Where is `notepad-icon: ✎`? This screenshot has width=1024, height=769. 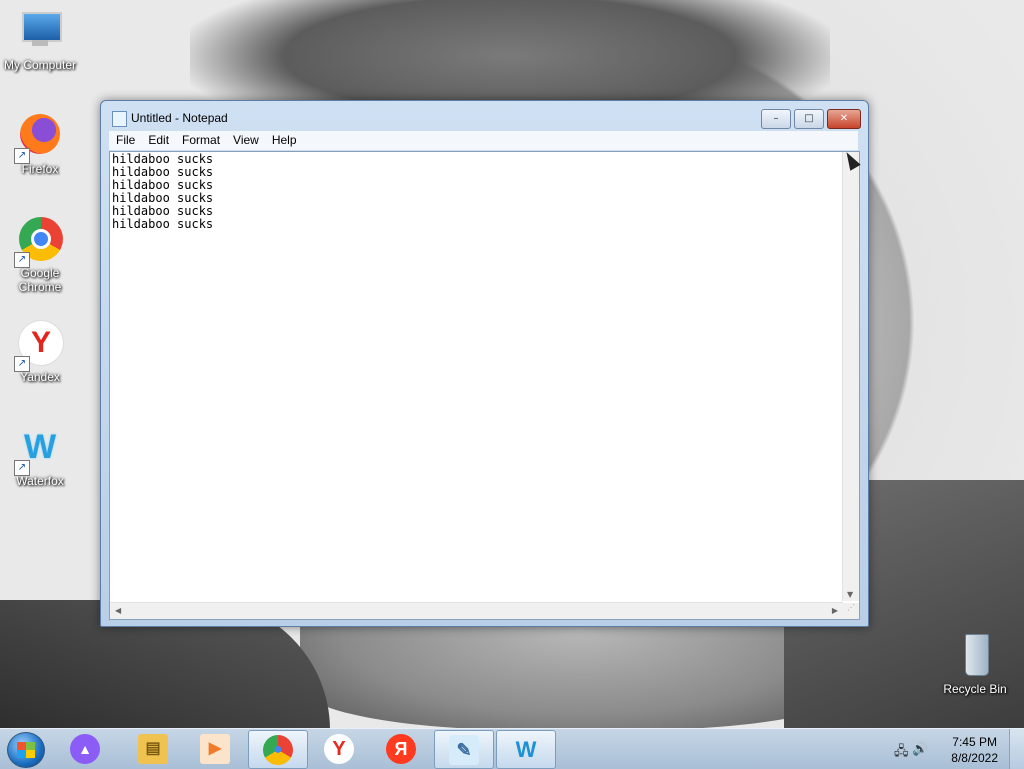
notepad-icon: ✎ is located at coordinates (464, 750).